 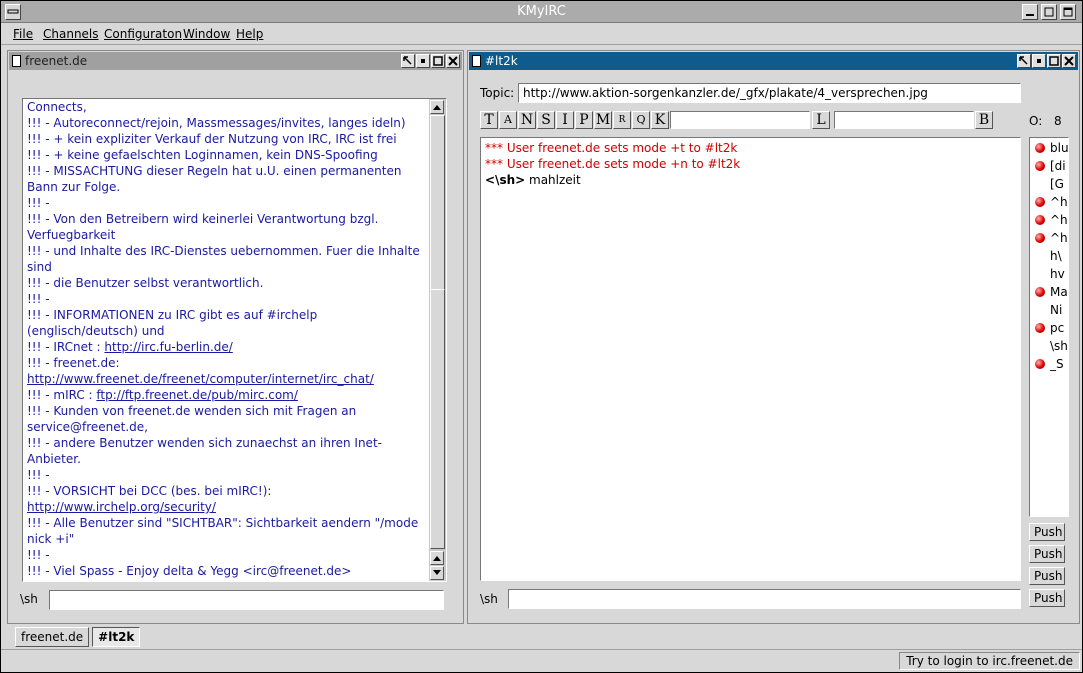 I want to click on server-window-title: freenet.de, so click(x=56, y=61).